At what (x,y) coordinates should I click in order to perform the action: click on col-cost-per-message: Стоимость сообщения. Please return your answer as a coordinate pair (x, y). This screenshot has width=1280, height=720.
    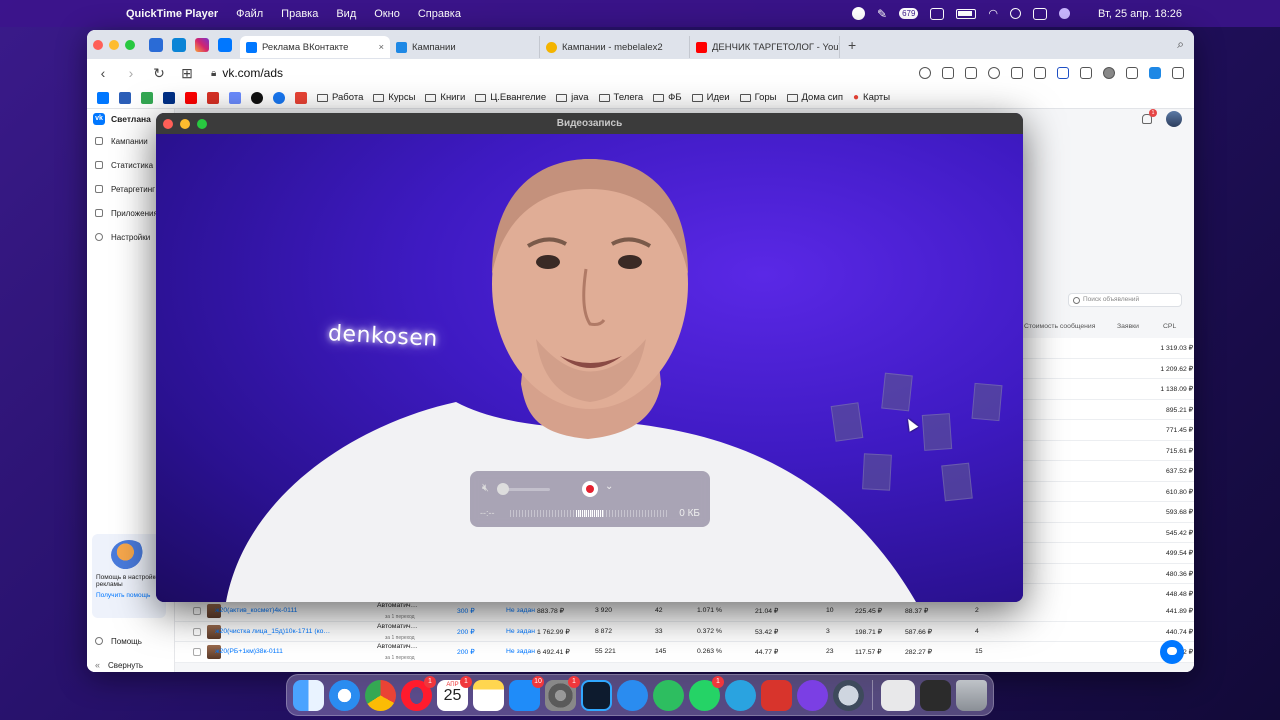
    Looking at the image, I should click on (1059, 326).